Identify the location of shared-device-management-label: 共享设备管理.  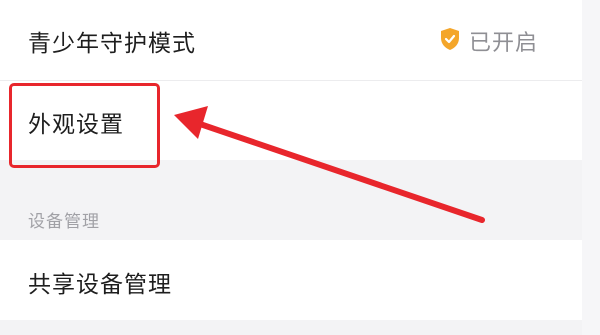
(100, 285).